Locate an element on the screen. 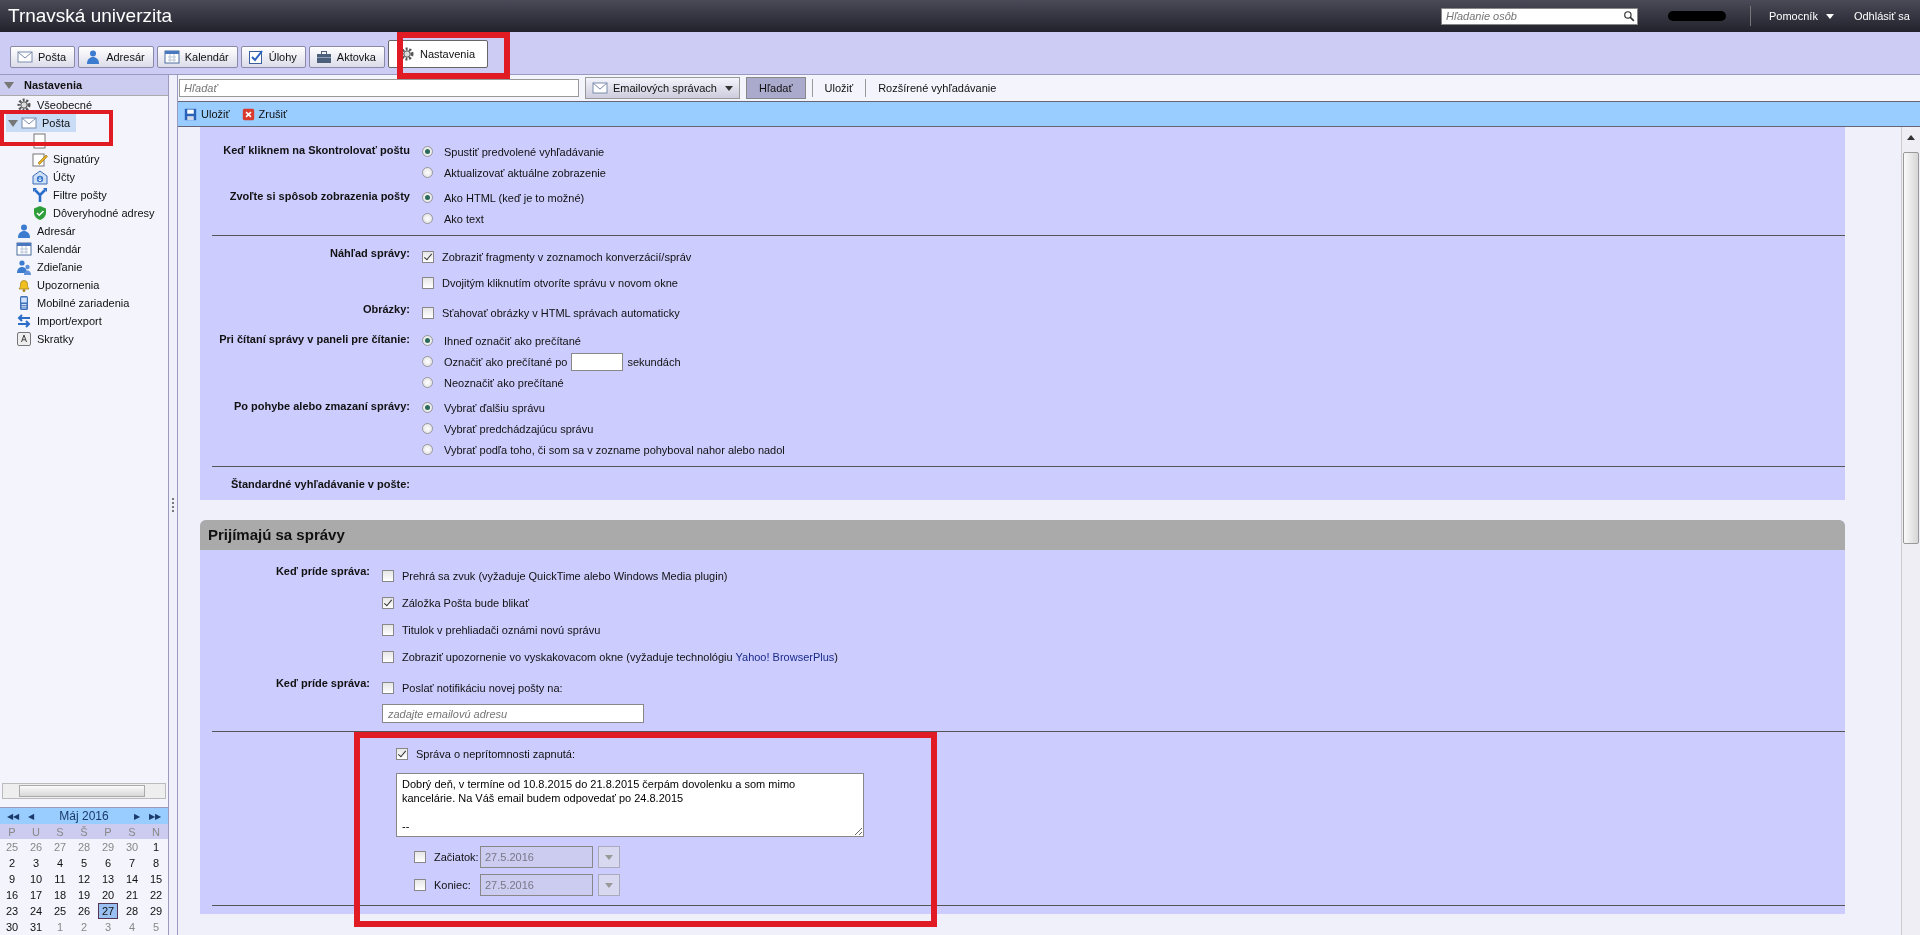  calendar-day: 30 is located at coordinates (12, 927).